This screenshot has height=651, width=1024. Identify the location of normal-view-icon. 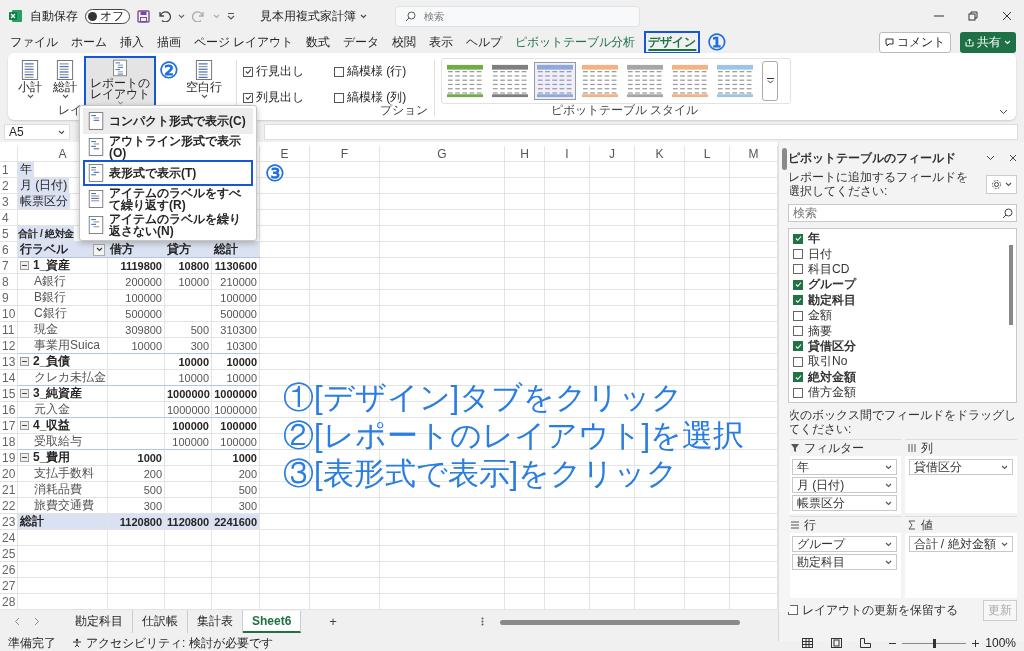
(808, 643).